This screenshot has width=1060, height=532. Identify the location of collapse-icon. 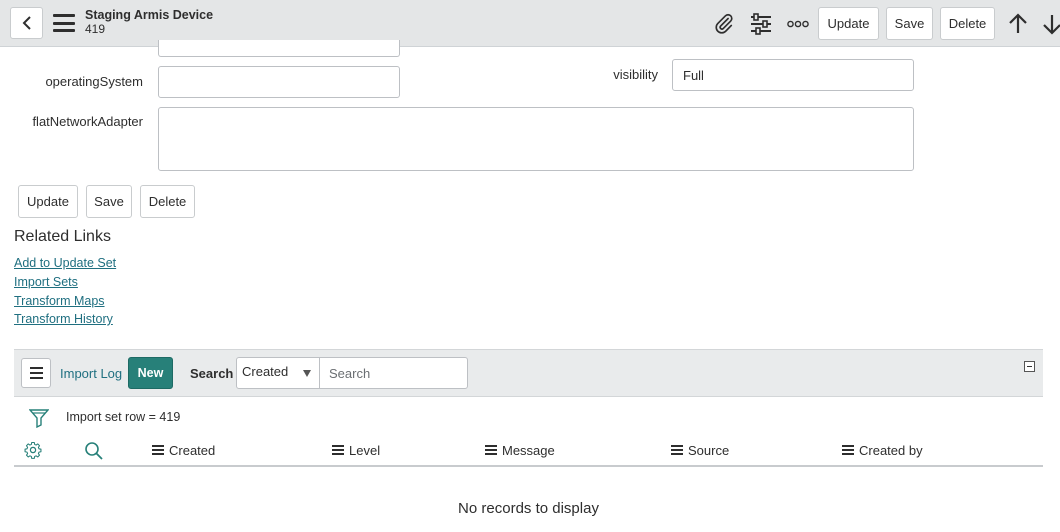
(1029, 366).